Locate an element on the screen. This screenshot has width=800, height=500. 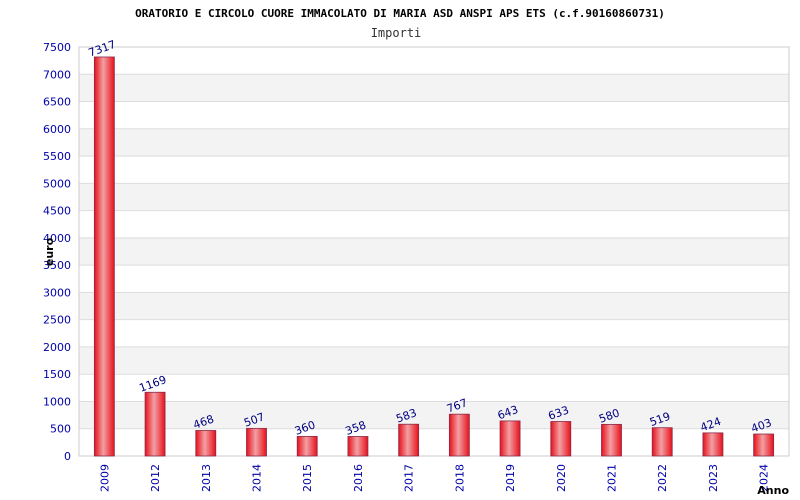
y-tick-label: 500 is located at coordinates (60, 429).